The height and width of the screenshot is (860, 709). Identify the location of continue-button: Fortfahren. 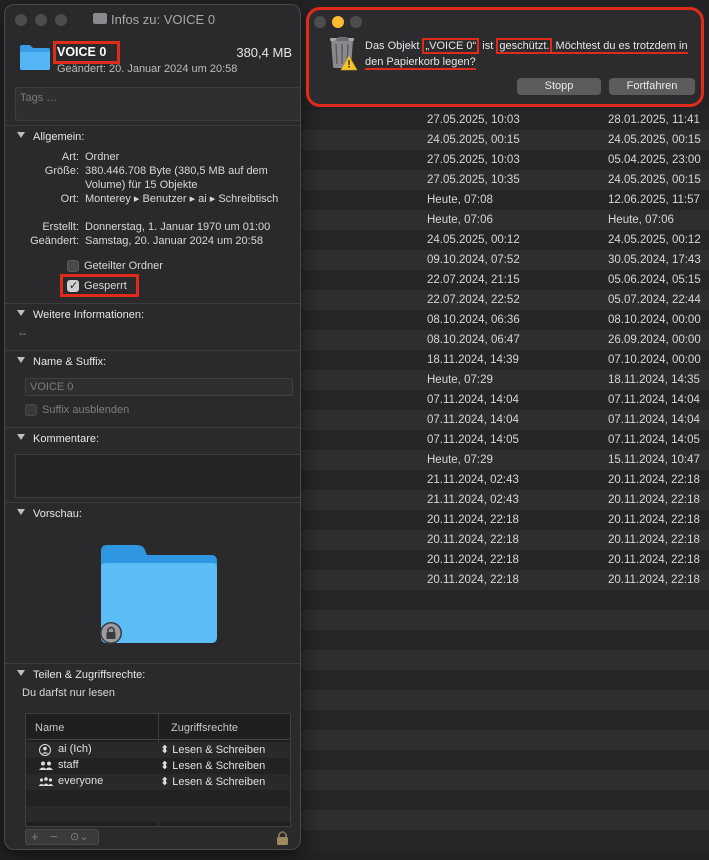
(652, 86).